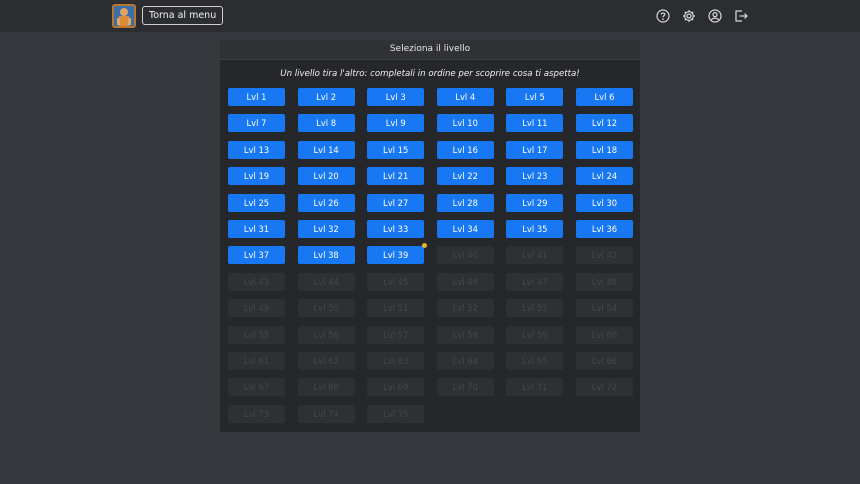  Describe the element at coordinates (465, 228) in the screenshot. I see `level-button-34: Lvl 34` at that location.